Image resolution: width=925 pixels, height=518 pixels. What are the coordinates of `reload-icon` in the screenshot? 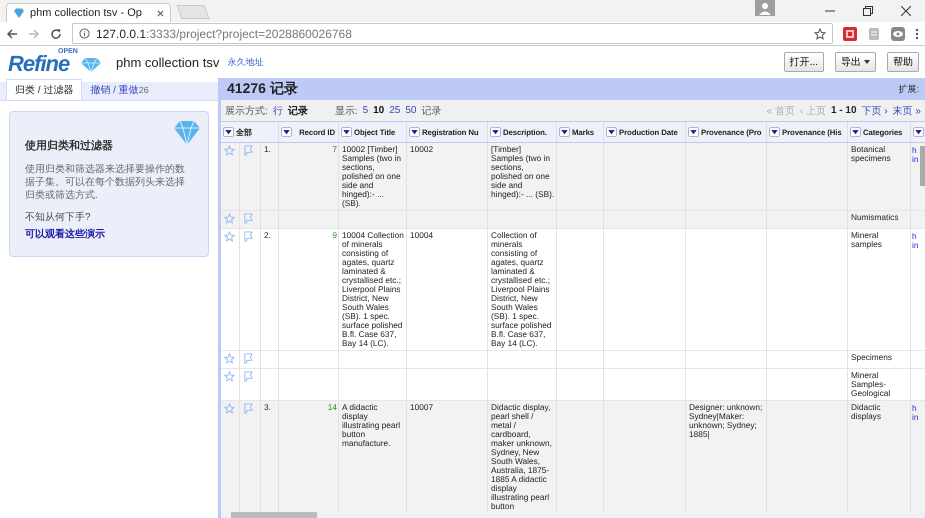 It's located at (56, 34).